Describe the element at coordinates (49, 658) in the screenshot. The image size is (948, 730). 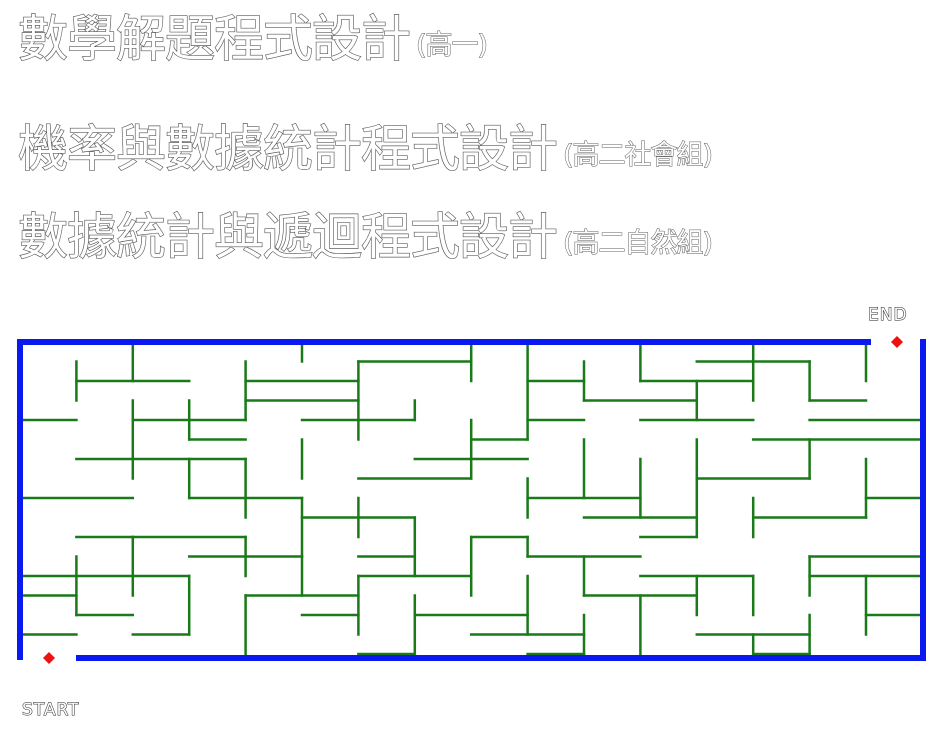
I see `player-marker-icon` at that location.